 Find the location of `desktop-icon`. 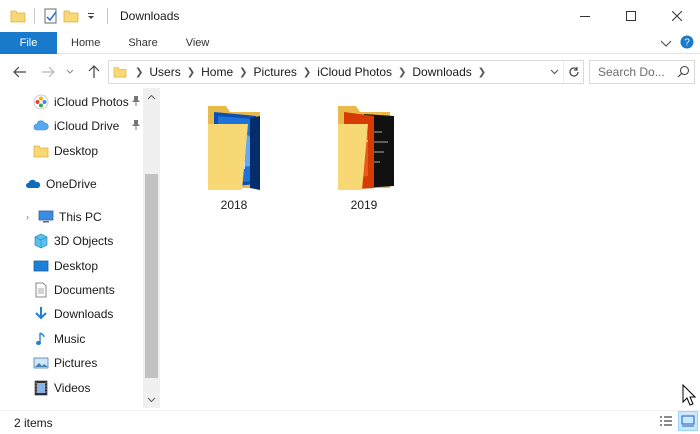

desktop-icon is located at coordinates (41, 266).